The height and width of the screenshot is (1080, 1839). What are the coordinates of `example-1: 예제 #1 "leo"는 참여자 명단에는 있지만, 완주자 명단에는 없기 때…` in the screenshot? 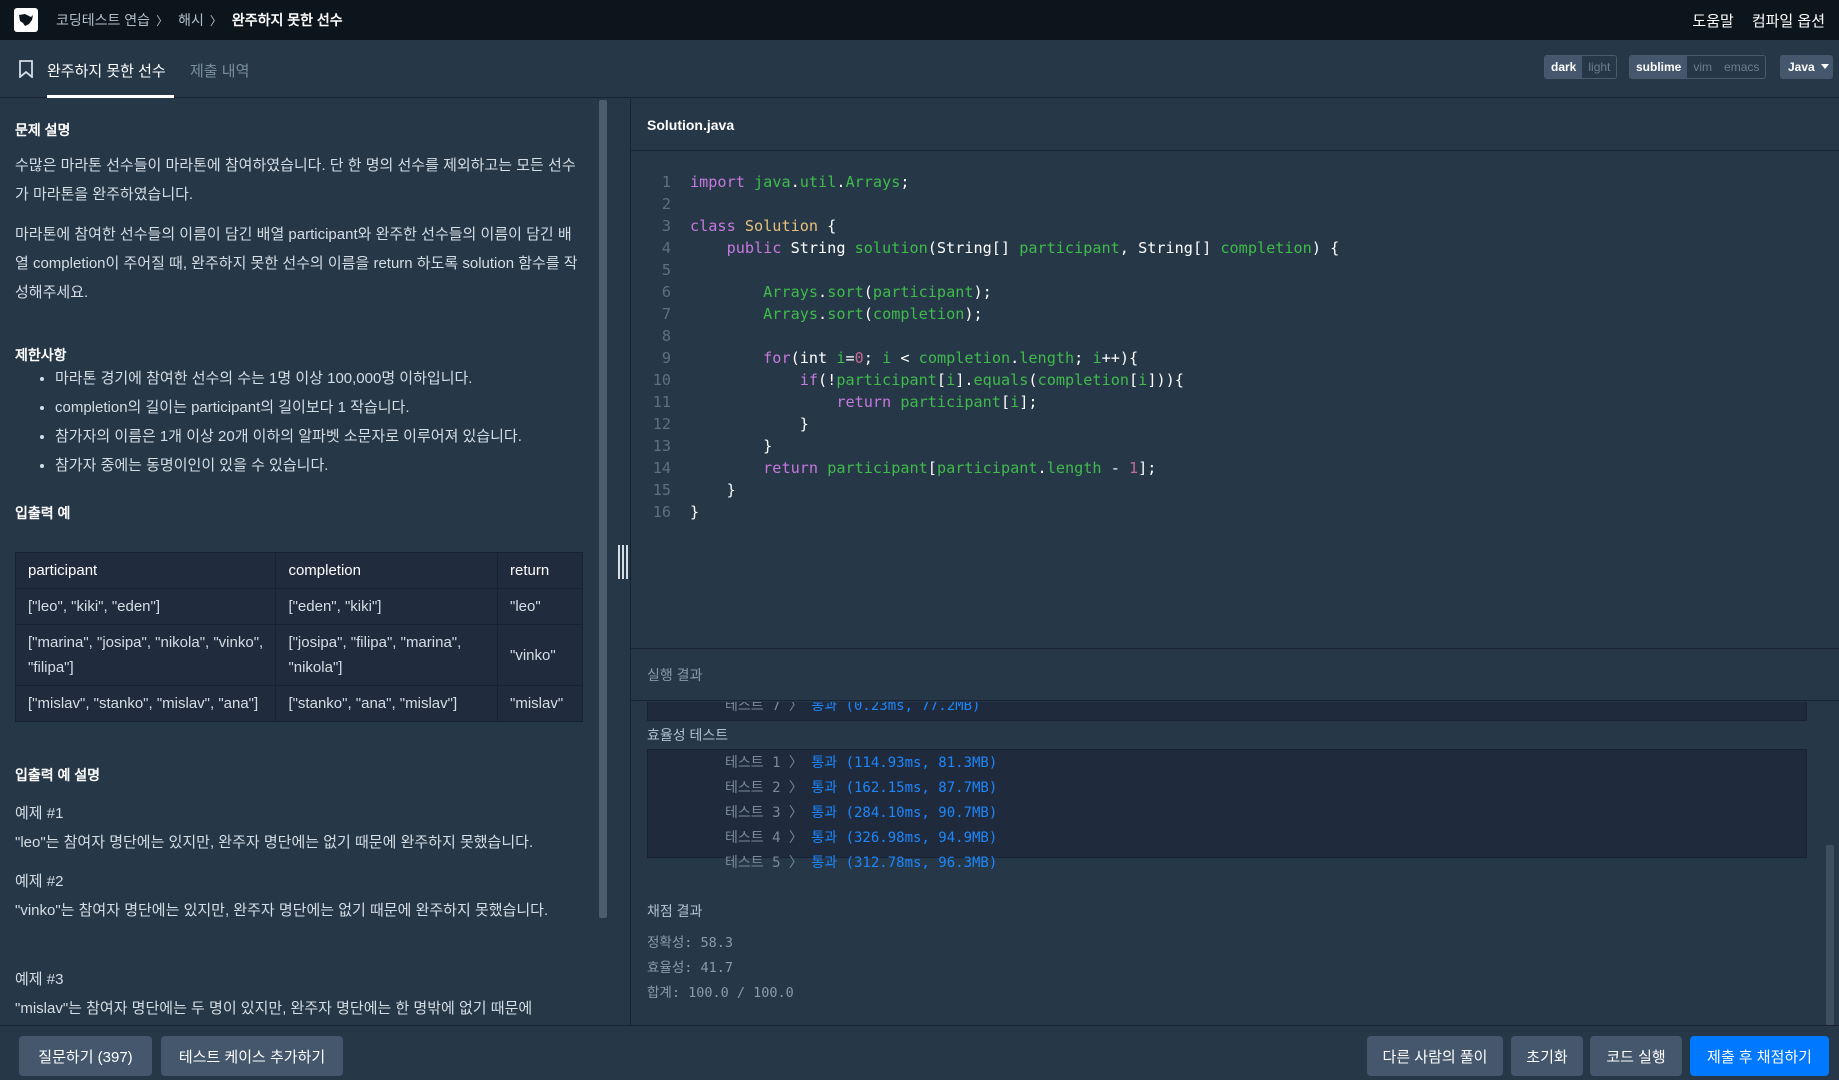 It's located at (297, 828).